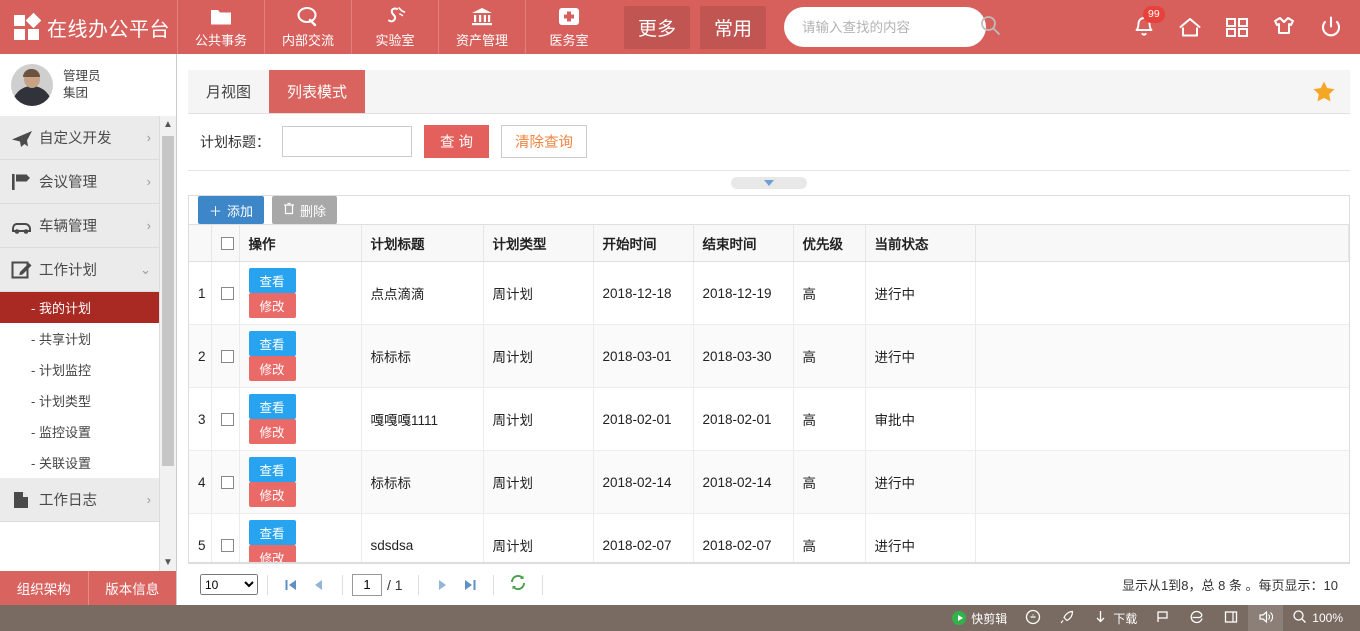  What do you see at coordinates (920, 356) in the screenshot?
I see `cell-status: 进行中` at bounding box center [920, 356].